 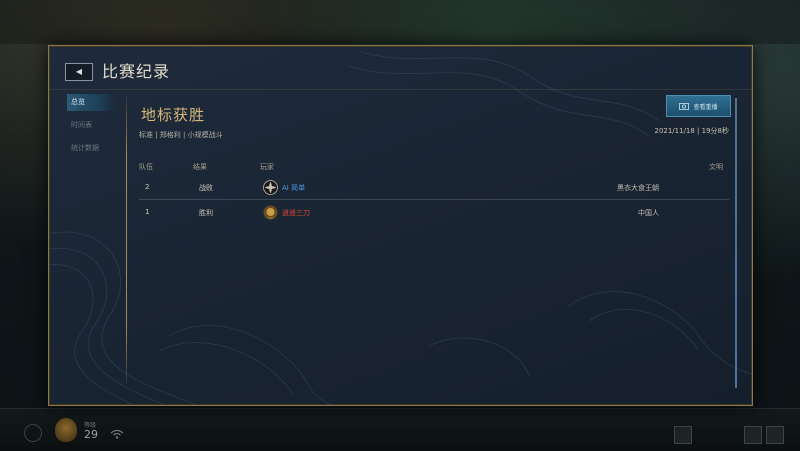 I want to click on level-value: 29, so click(x=91, y=434).